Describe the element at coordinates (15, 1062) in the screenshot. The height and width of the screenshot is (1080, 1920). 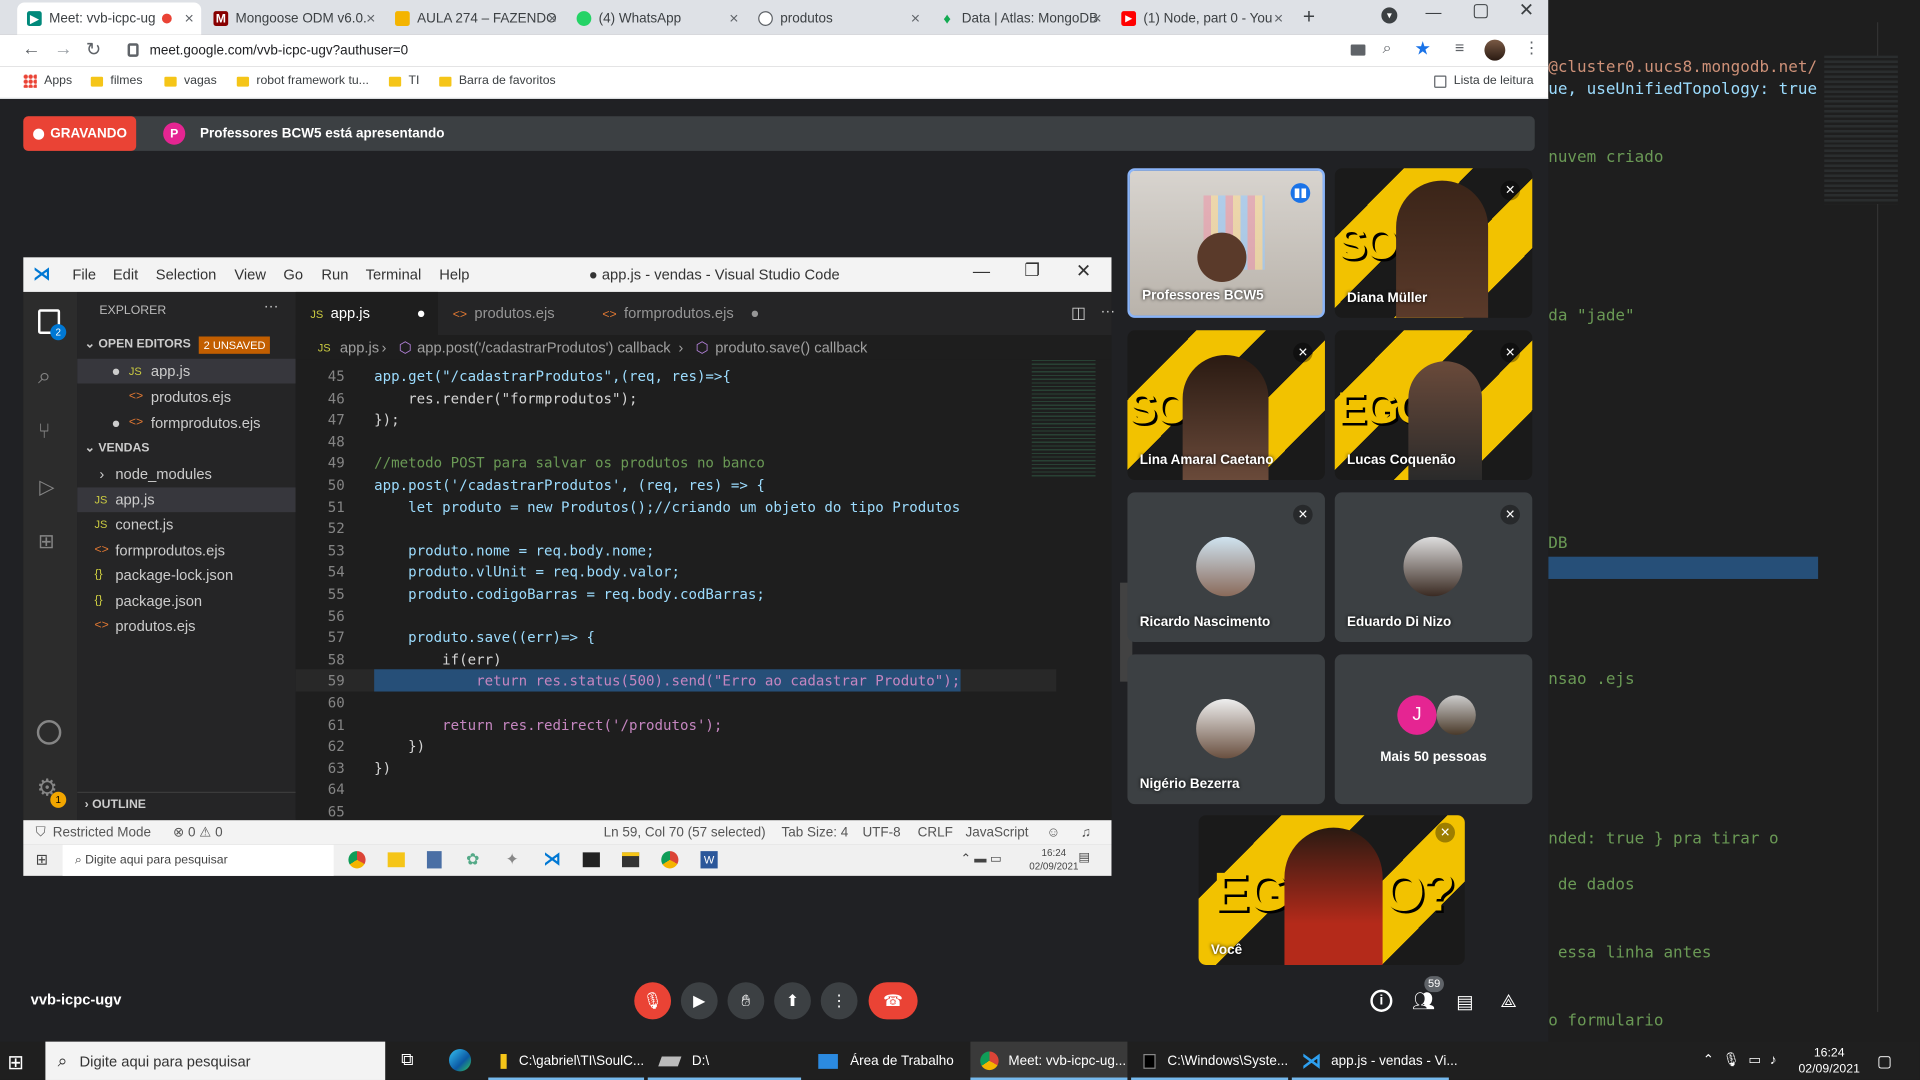
I see `windows-start-icon: ⊞` at that location.